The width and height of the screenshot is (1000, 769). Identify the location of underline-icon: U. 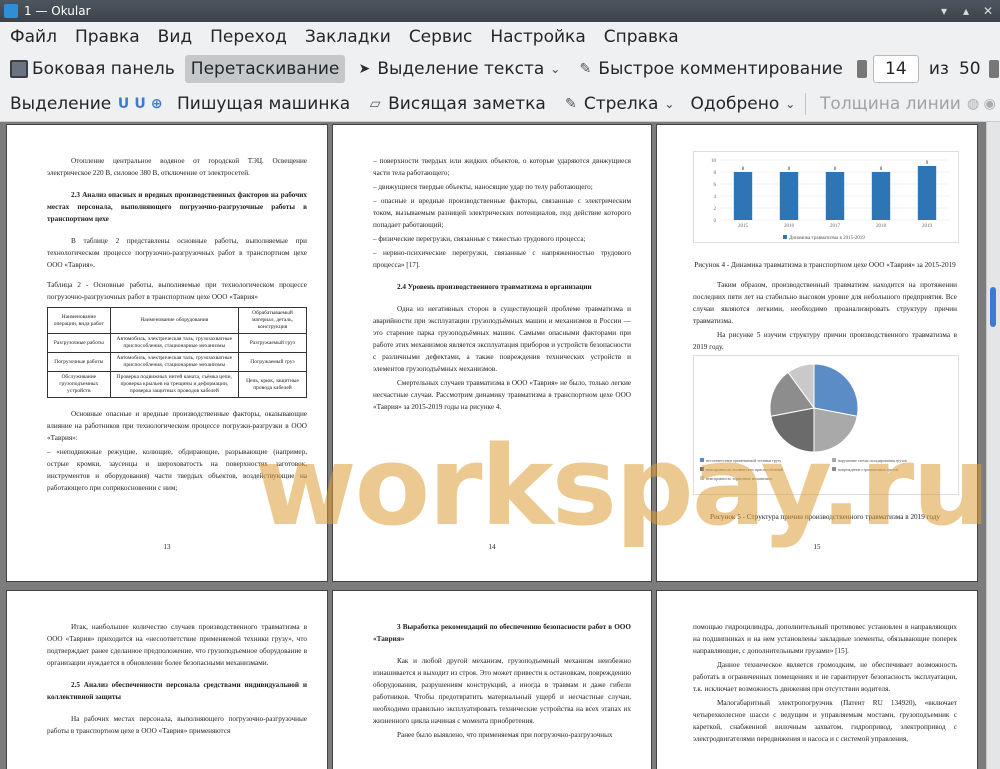
(123, 104).